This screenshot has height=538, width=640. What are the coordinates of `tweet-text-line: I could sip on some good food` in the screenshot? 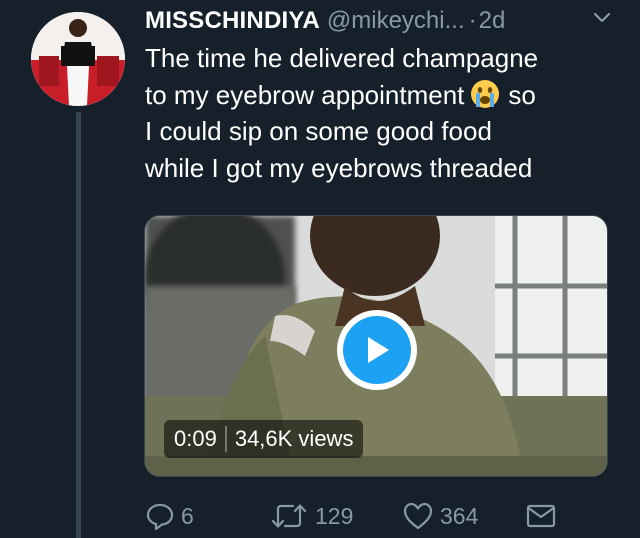 It's located at (318, 131).